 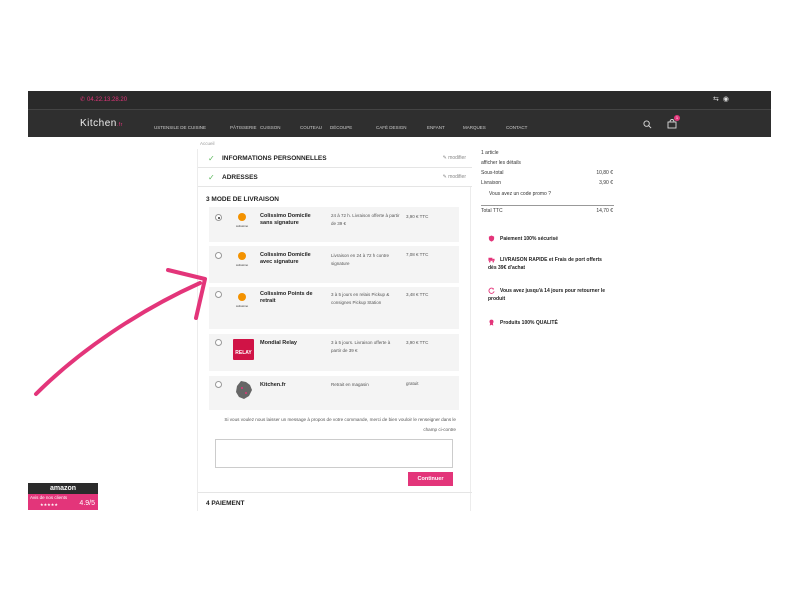 I want to click on nav-decoupe: DÉCOUPE, so click(x=353, y=127).